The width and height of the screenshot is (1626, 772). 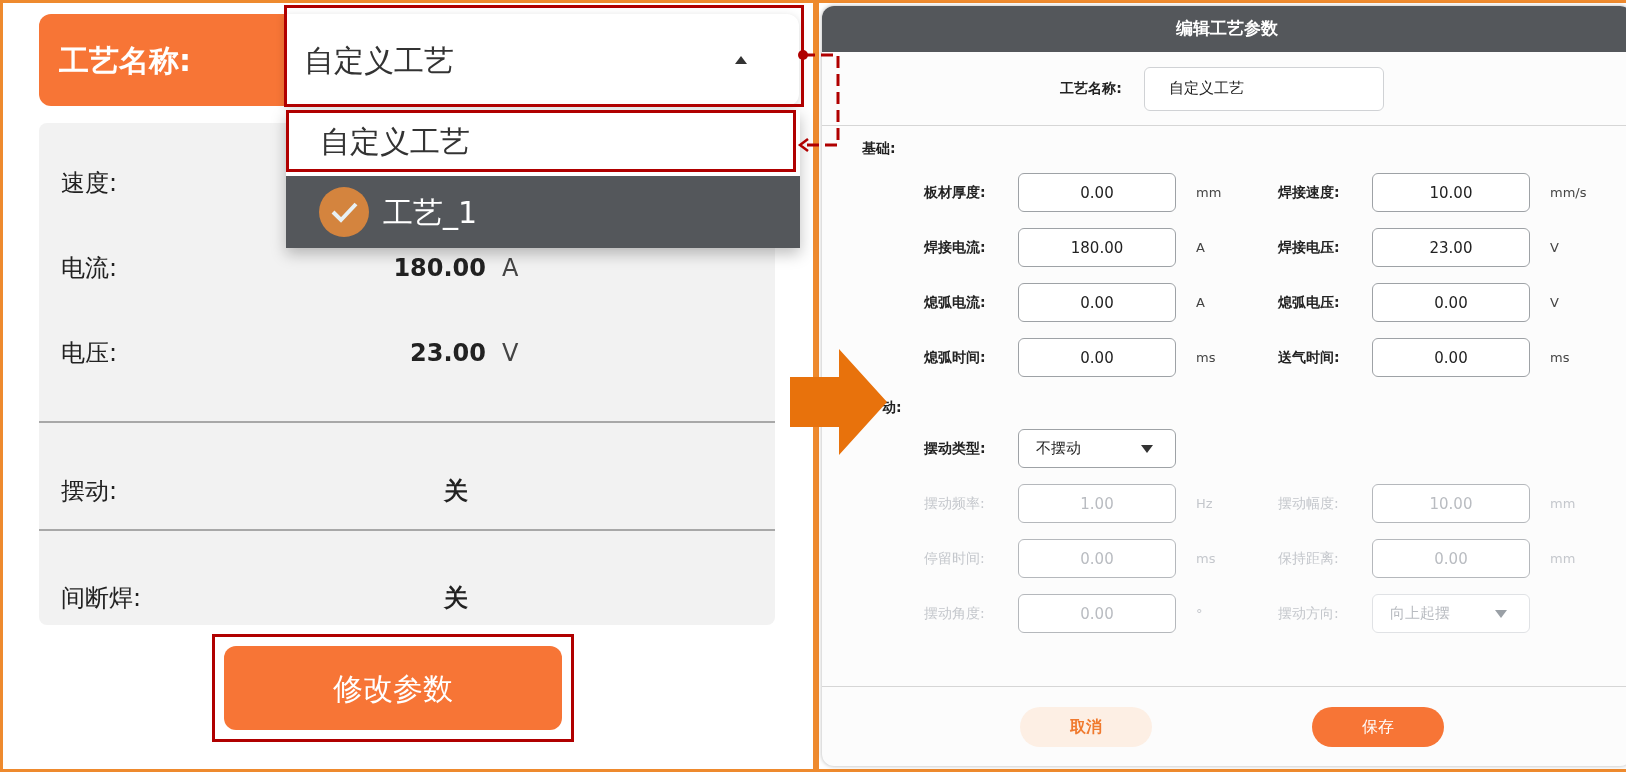 I want to click on param-value: 23.00, so click(x=447, y=353).